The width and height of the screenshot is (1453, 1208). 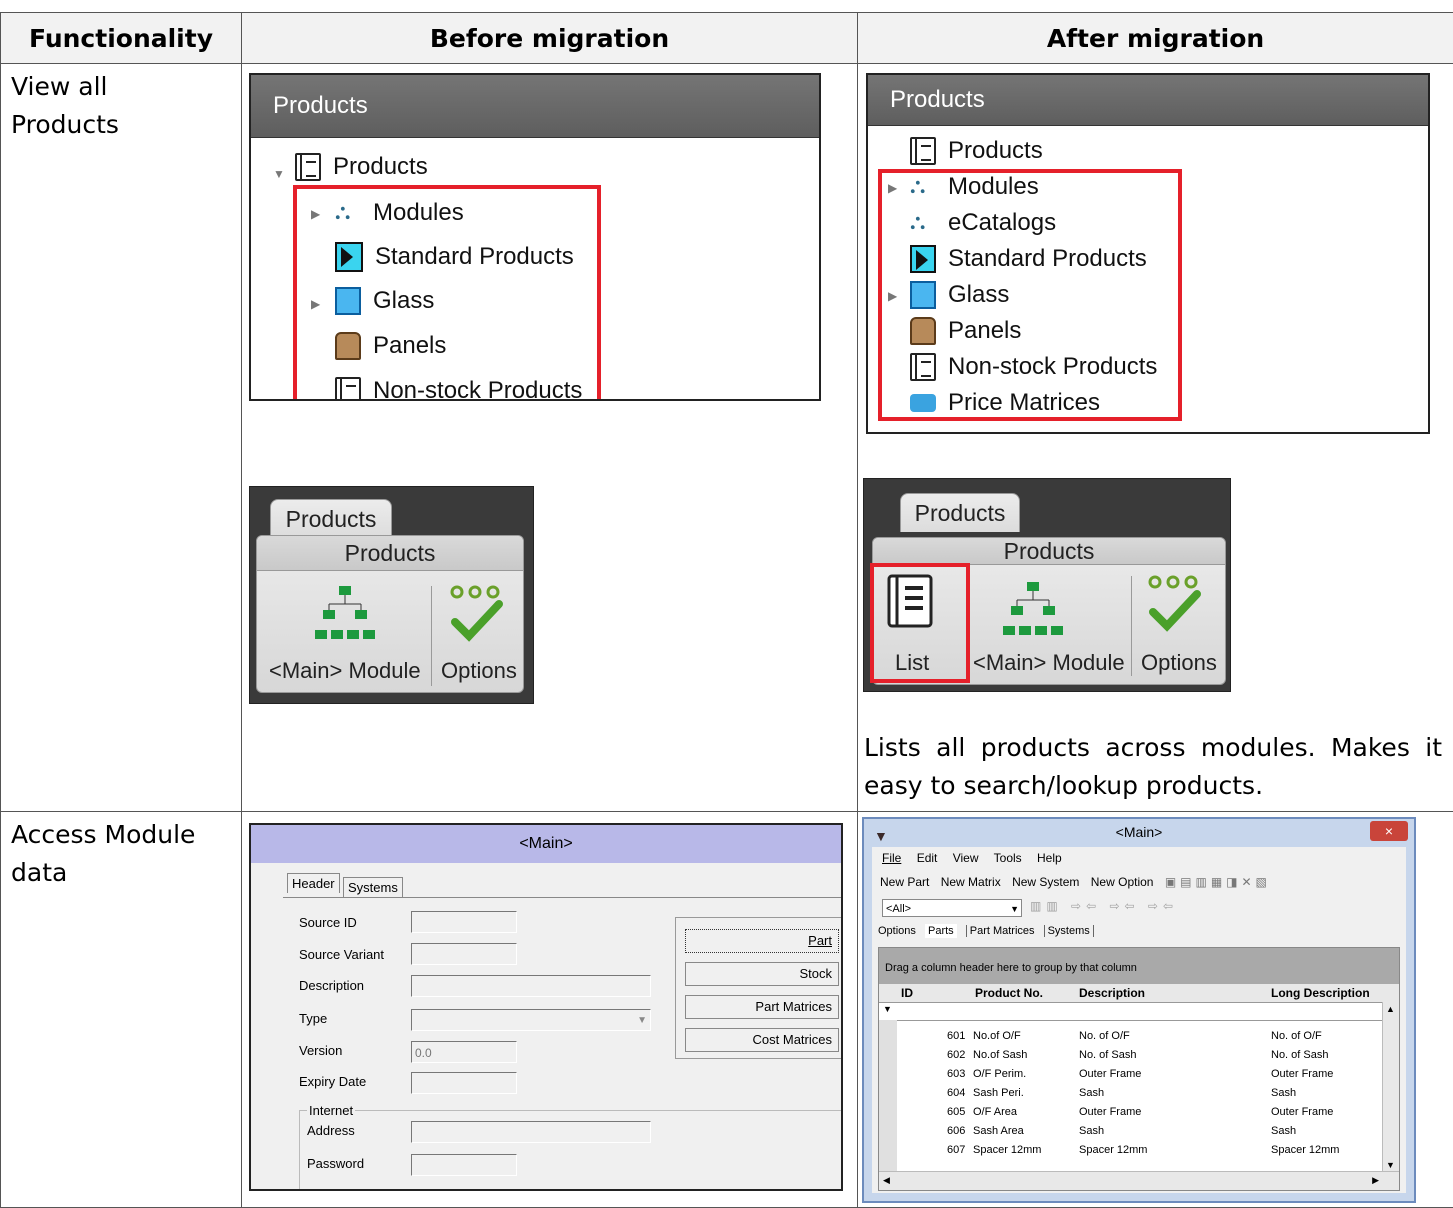 I want to click on address-field, so click(x=531, y=1132).